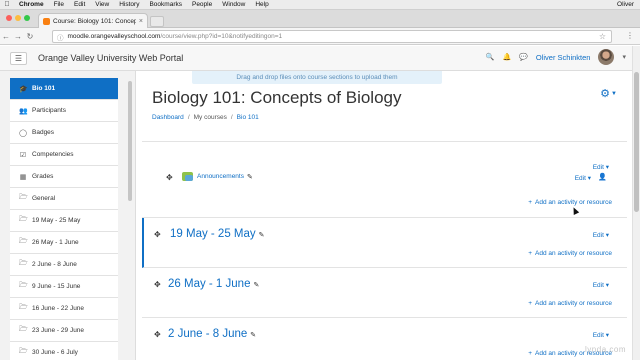  What do you see at coordinates (64, 199) in the screenshot?
I see `drawer-item-general: 🗁 General` at bounding box center [64, 199].